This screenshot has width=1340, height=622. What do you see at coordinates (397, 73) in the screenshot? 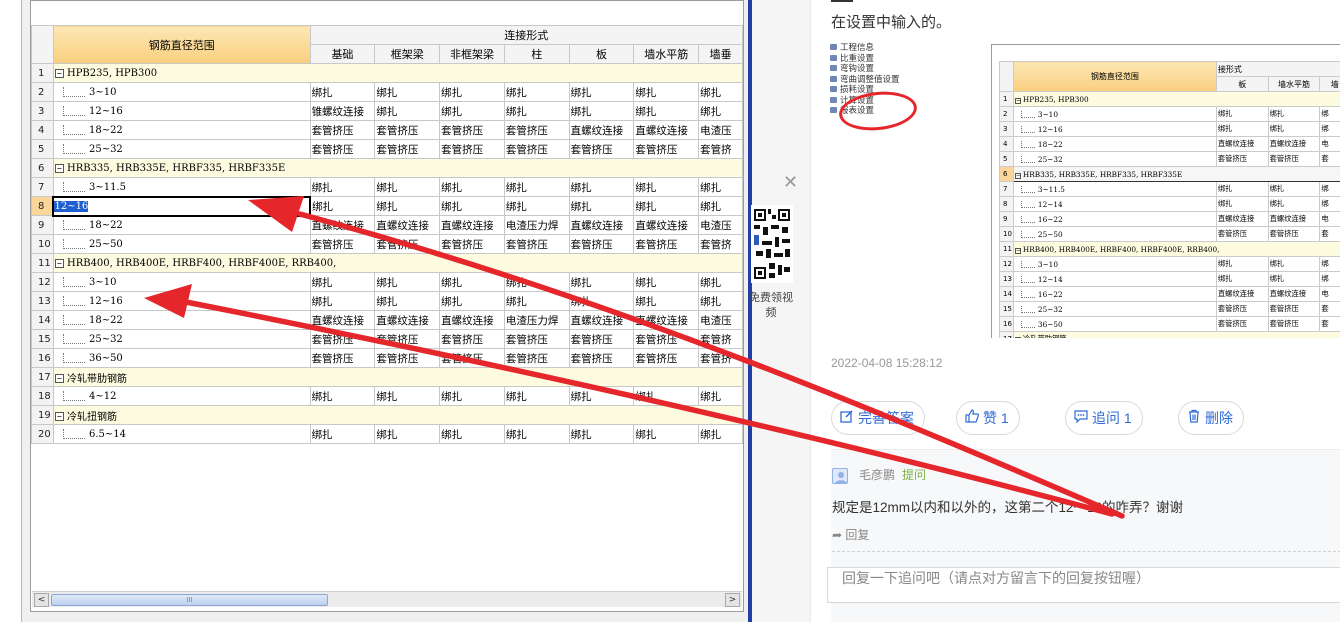
I see `group-label-cell: − HPB235, HPB300` at bounding box center [397, 73].